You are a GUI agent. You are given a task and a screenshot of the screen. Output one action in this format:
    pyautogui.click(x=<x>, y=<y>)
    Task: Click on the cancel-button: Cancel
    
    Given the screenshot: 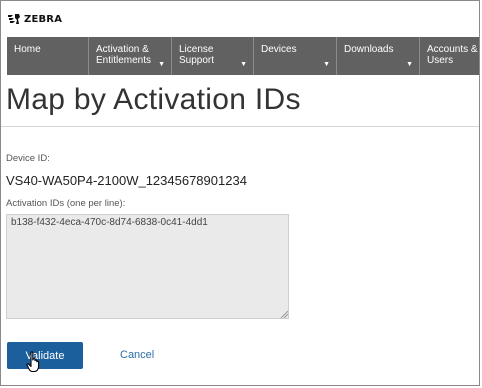 What is the action you would take?
    pyautogui.click(x=137, y=355)
    